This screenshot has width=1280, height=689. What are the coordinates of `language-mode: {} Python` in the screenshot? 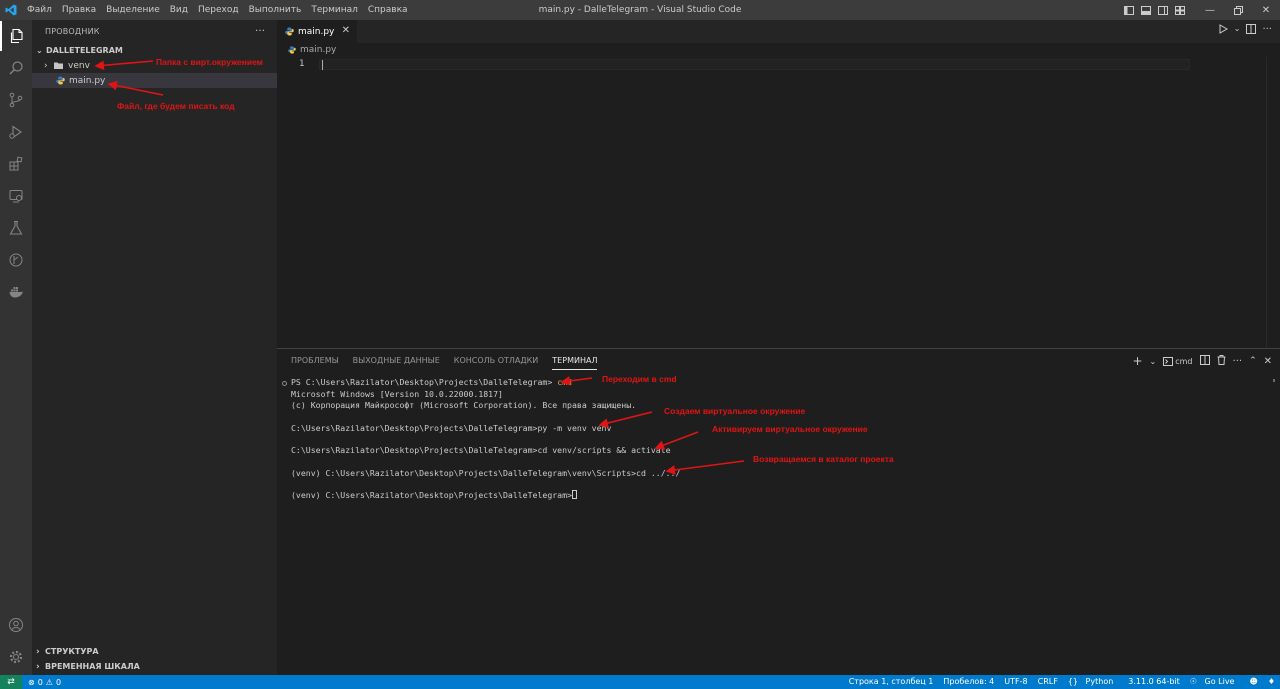 It's located at (1093, 682).